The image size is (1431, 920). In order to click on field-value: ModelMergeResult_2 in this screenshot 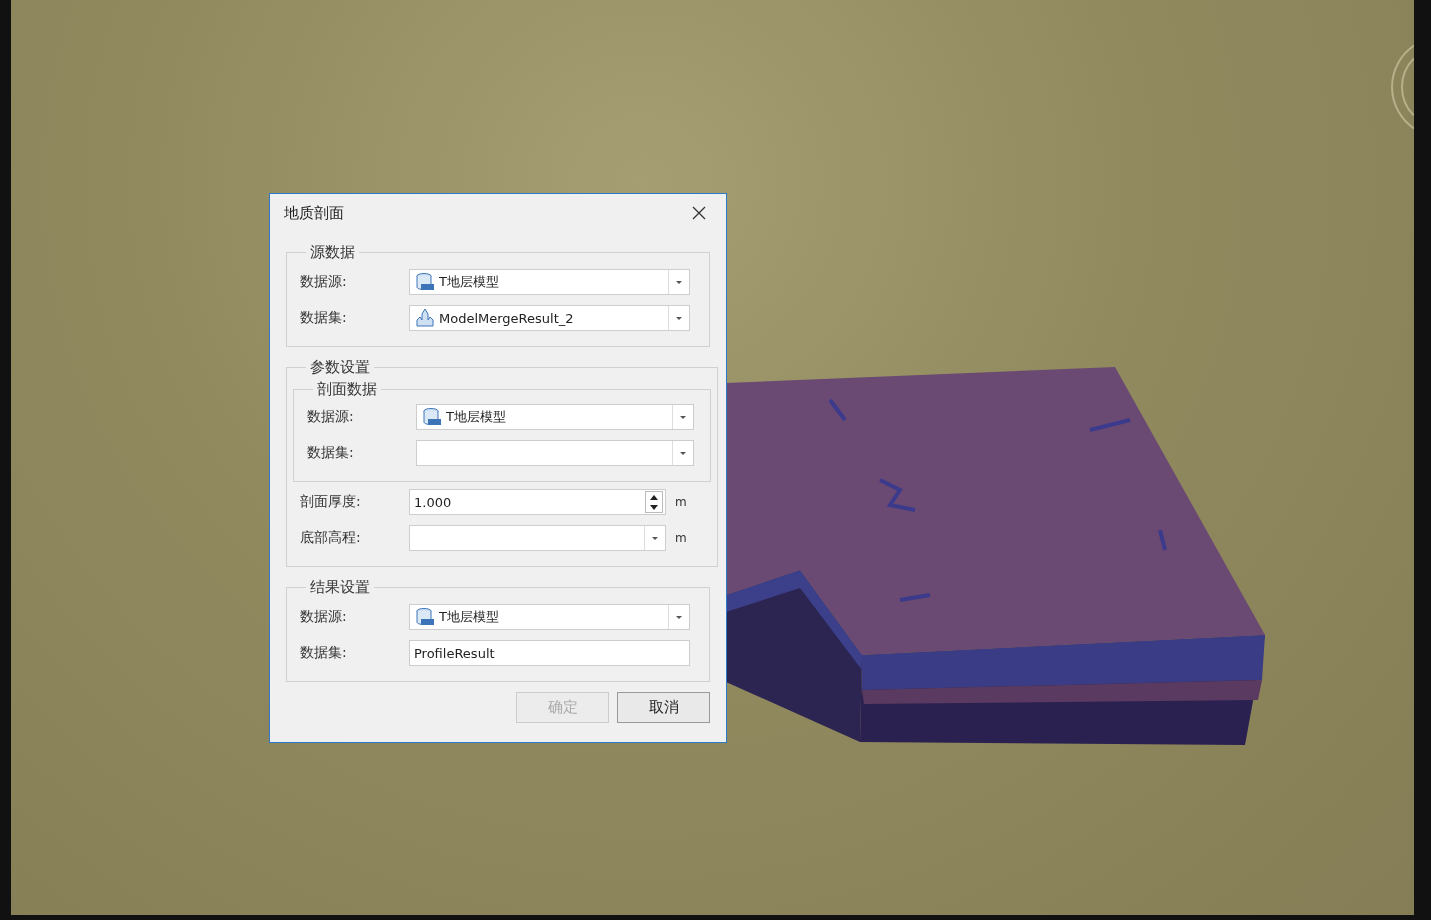, I will do `click(506, 318)`.